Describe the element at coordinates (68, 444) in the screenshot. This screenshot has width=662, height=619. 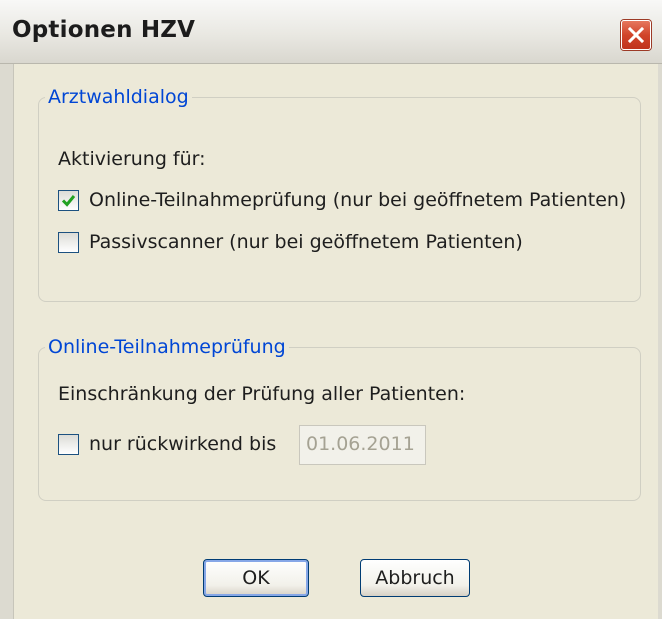
I see `retroactive-checkbox` at that location.